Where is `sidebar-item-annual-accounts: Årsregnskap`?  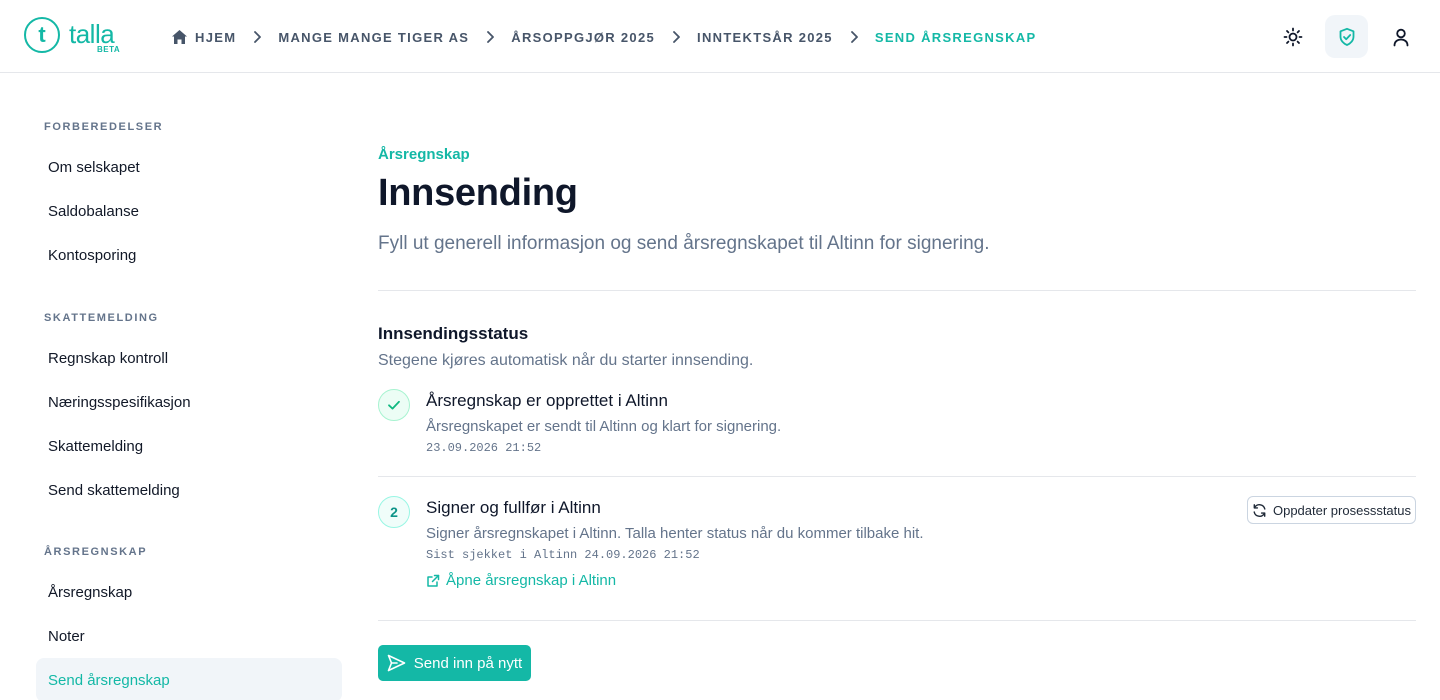
sidebar-item-annual-accounts: Årsregnskap is located at coordinates (189, 592).